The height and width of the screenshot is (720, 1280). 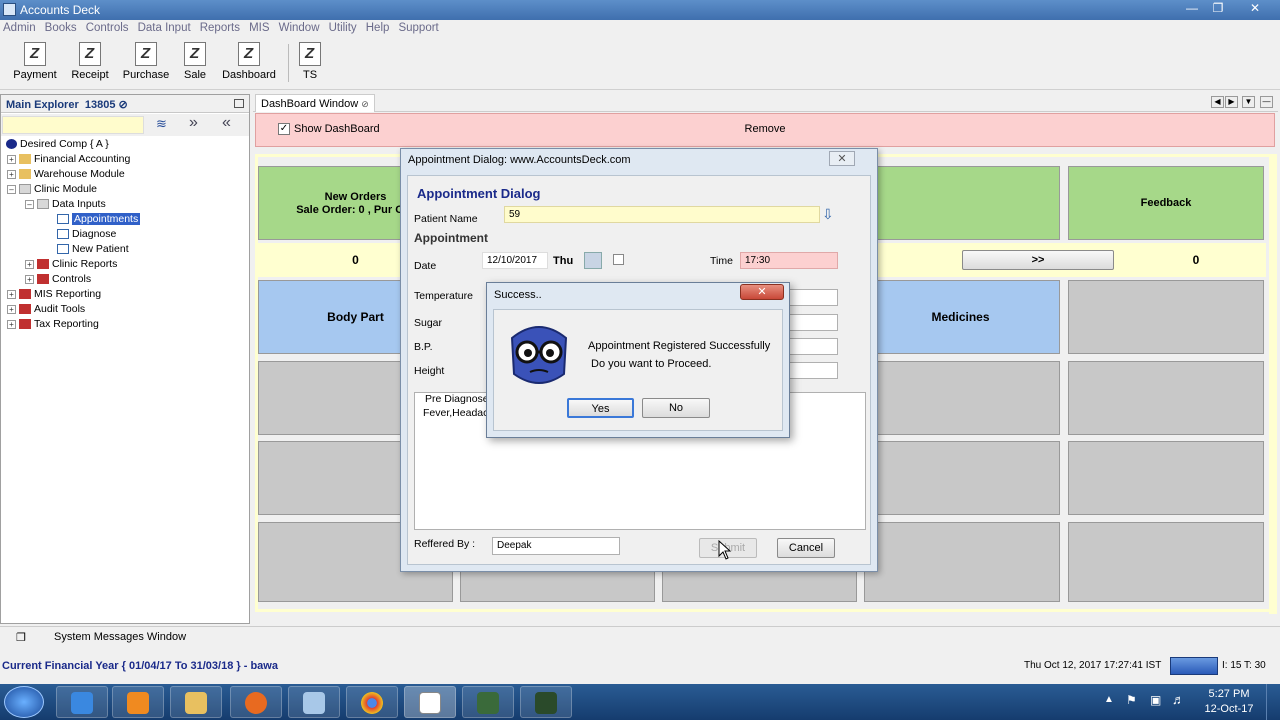 What do you see at coordinates (430, 702) in the screenshot?
I see `taskbar-accounts-deck` at bounding box center [430, 702].